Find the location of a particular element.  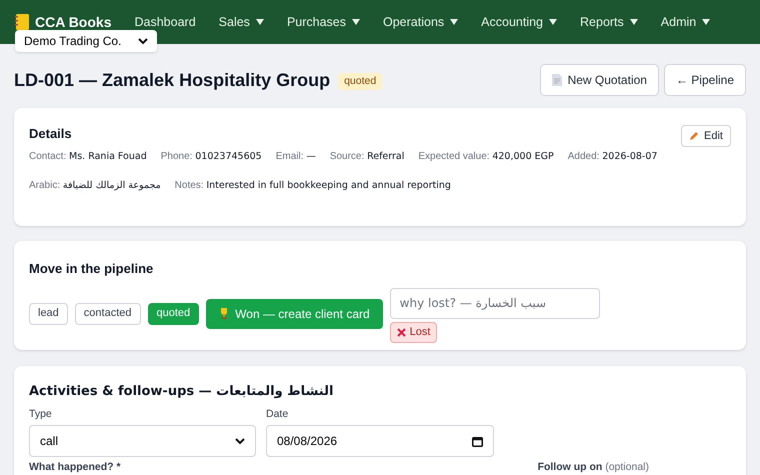

stage-button: lead is located at coordinates (48, 313).